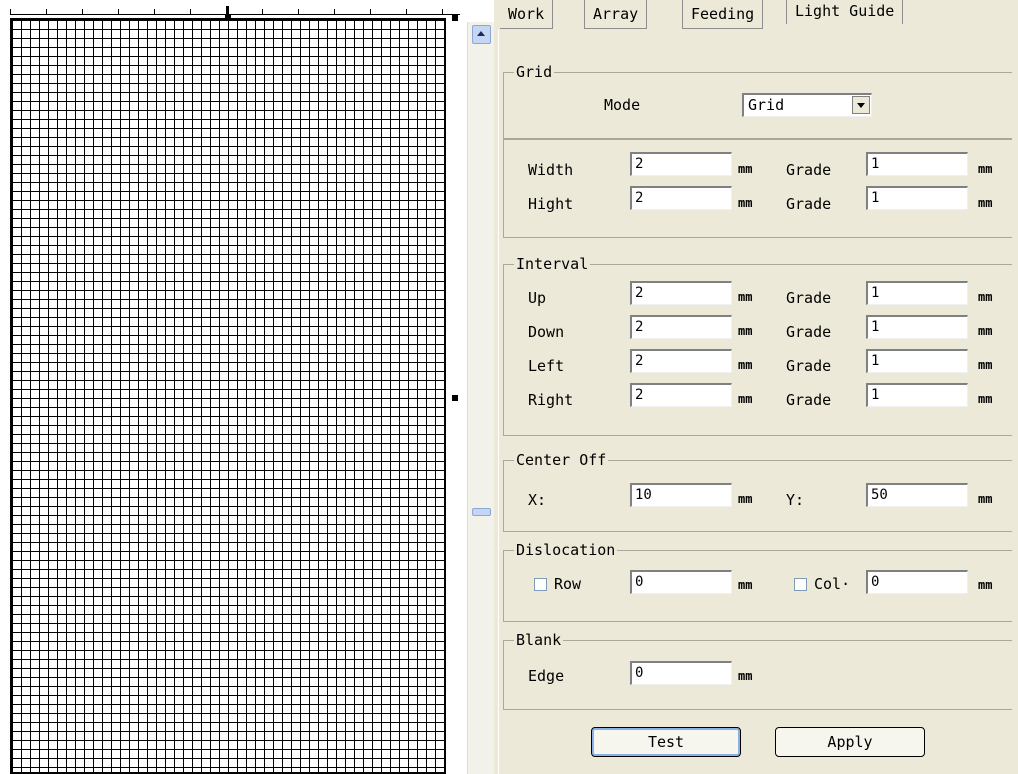 This screenshot has width=1018, height=774. I want to click on mode-select-value: Grid, so click(766, 105).